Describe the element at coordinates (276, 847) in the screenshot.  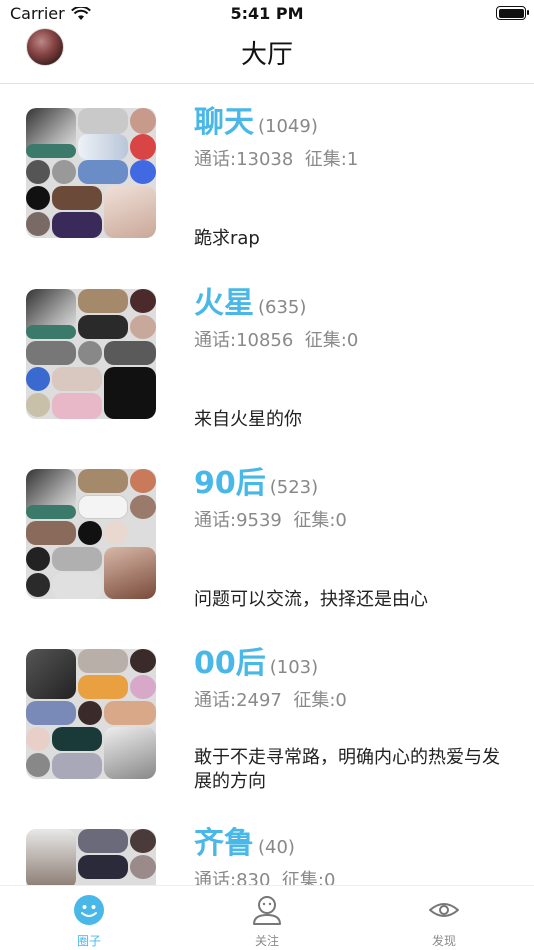
I see `member-count: (40)` at that location.